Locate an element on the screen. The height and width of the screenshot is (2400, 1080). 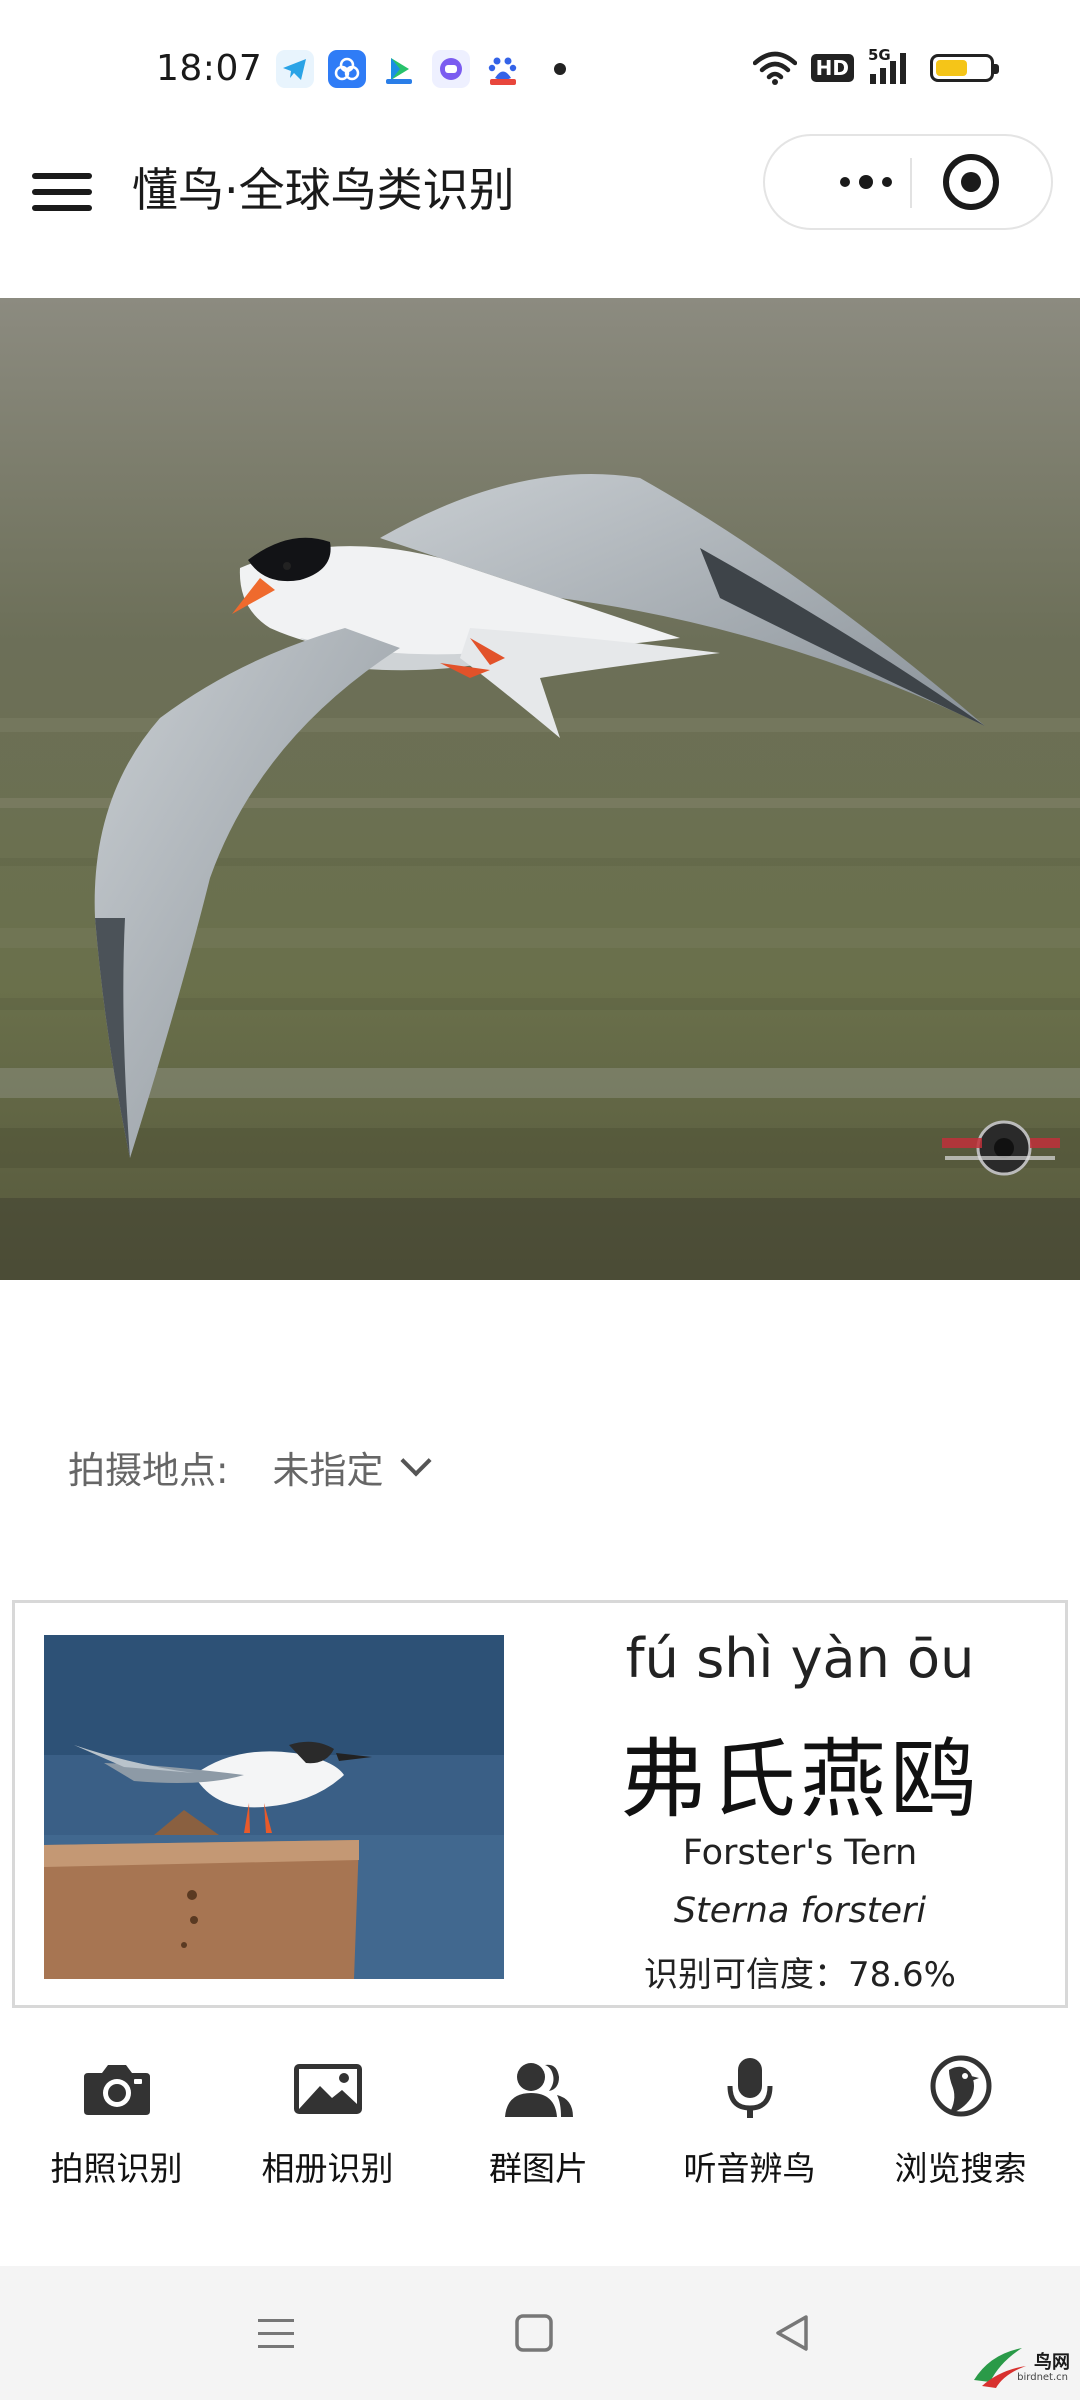
location-value: 未指定 is located at coordinates (327, 1467).